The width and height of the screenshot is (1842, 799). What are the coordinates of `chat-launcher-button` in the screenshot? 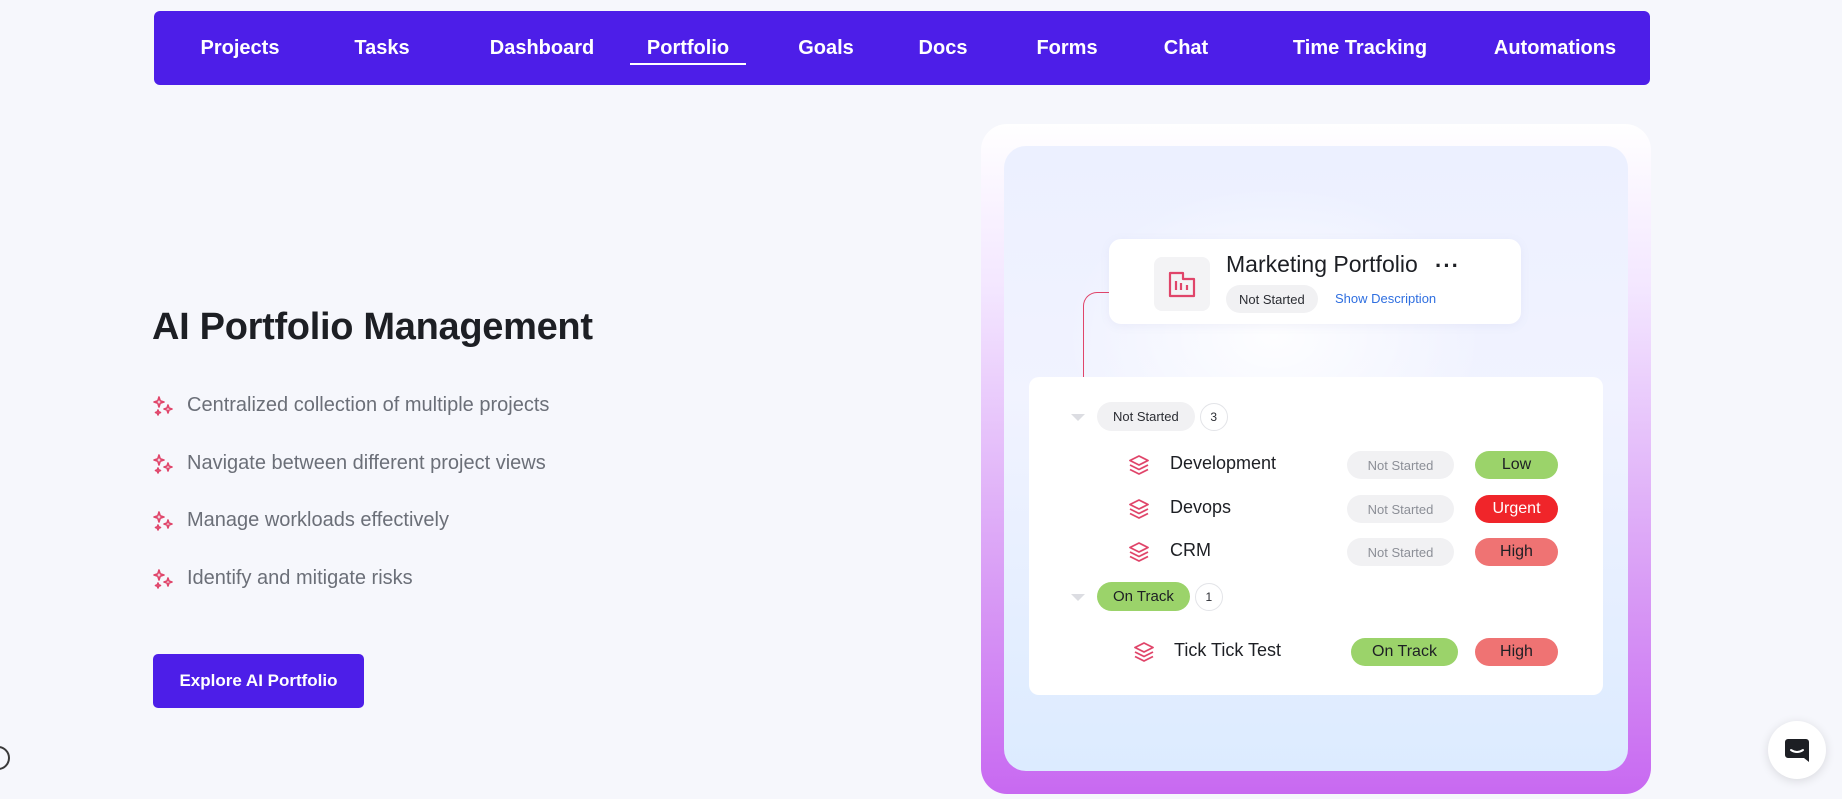 It's located at (1797, 750).